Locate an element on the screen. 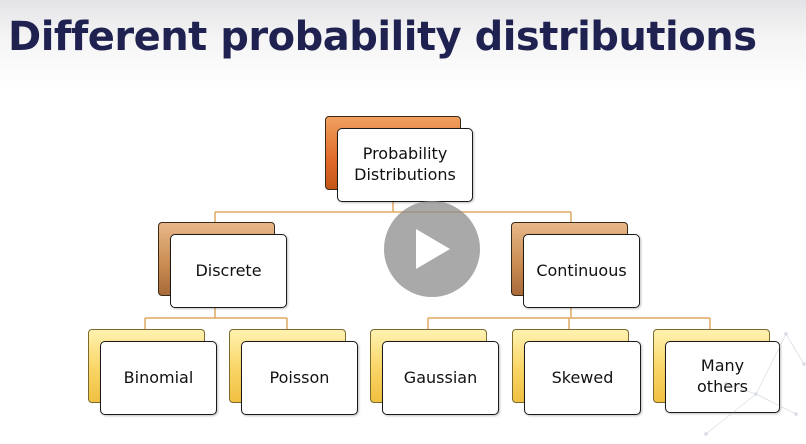 The width and height of the screenshot is (806, 444). skewed-node-label: Skewed is located at coordinates (582, 377).